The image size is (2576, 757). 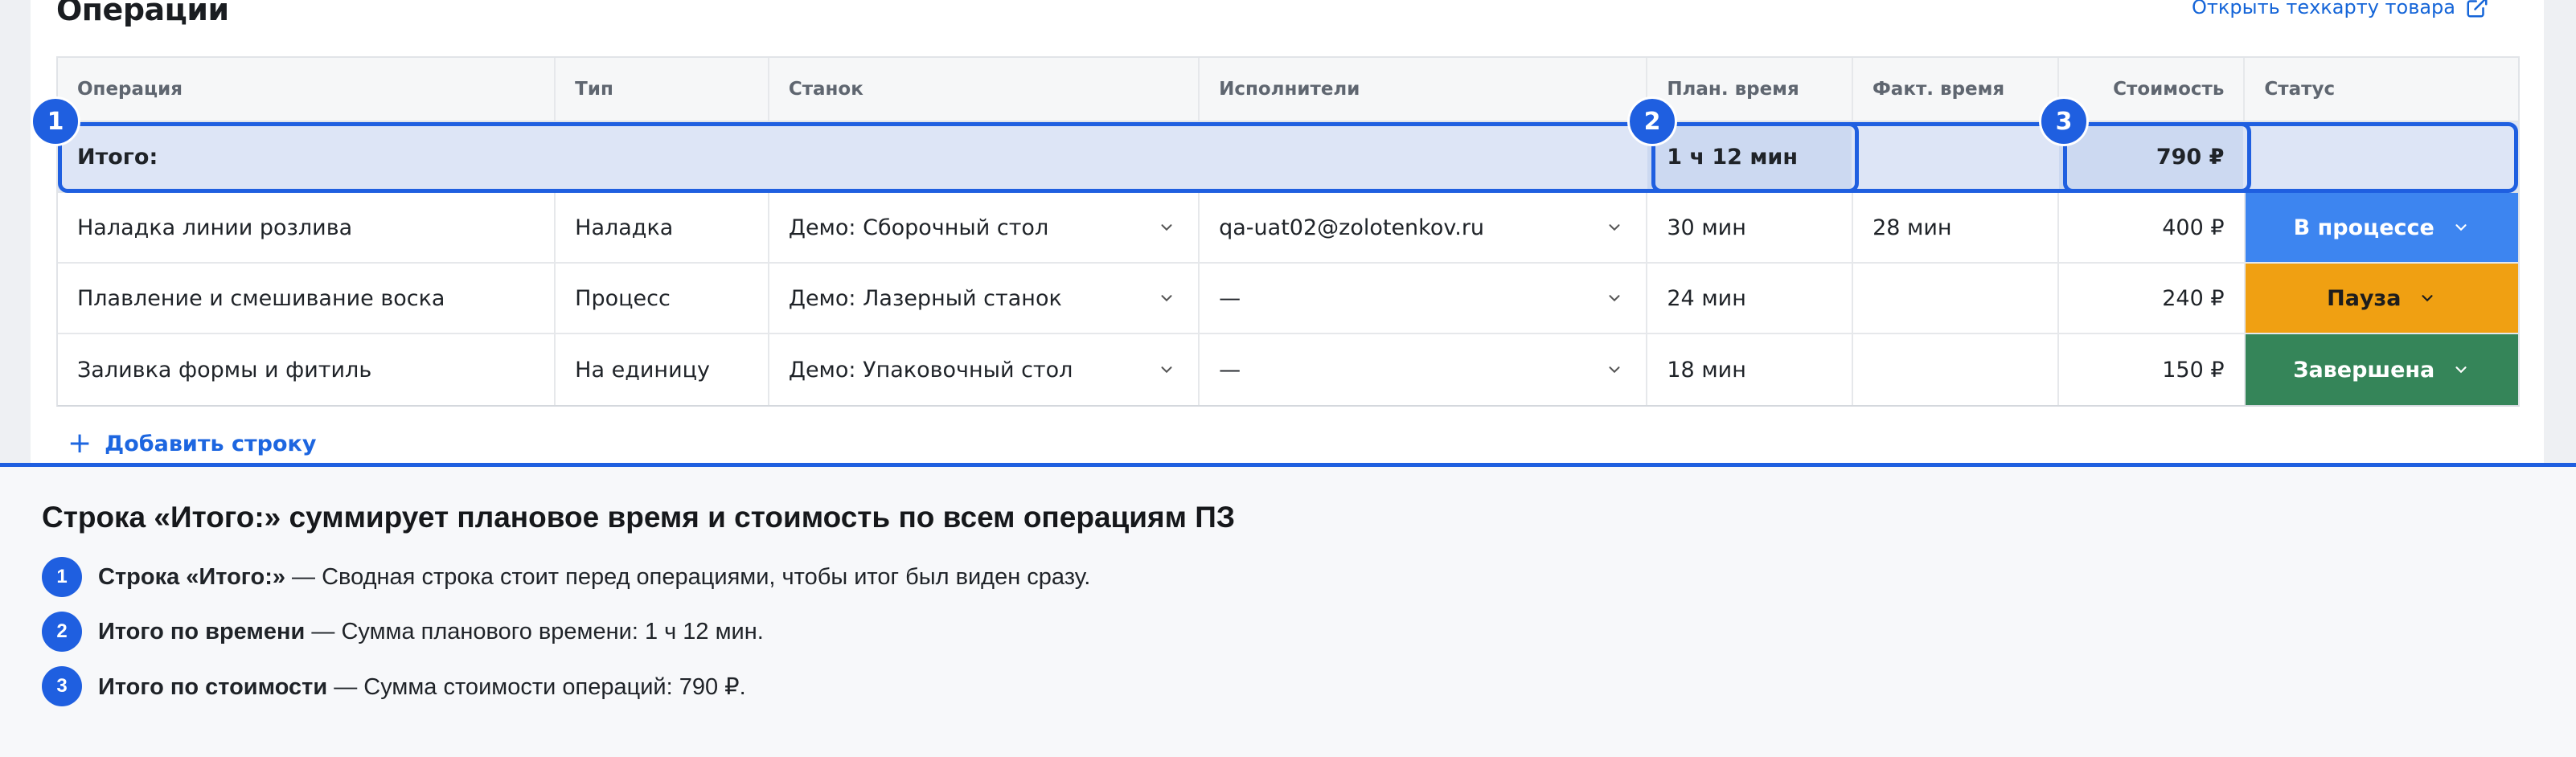 I want to click on cost: 400 ₽, so click(x=2152, y=227).